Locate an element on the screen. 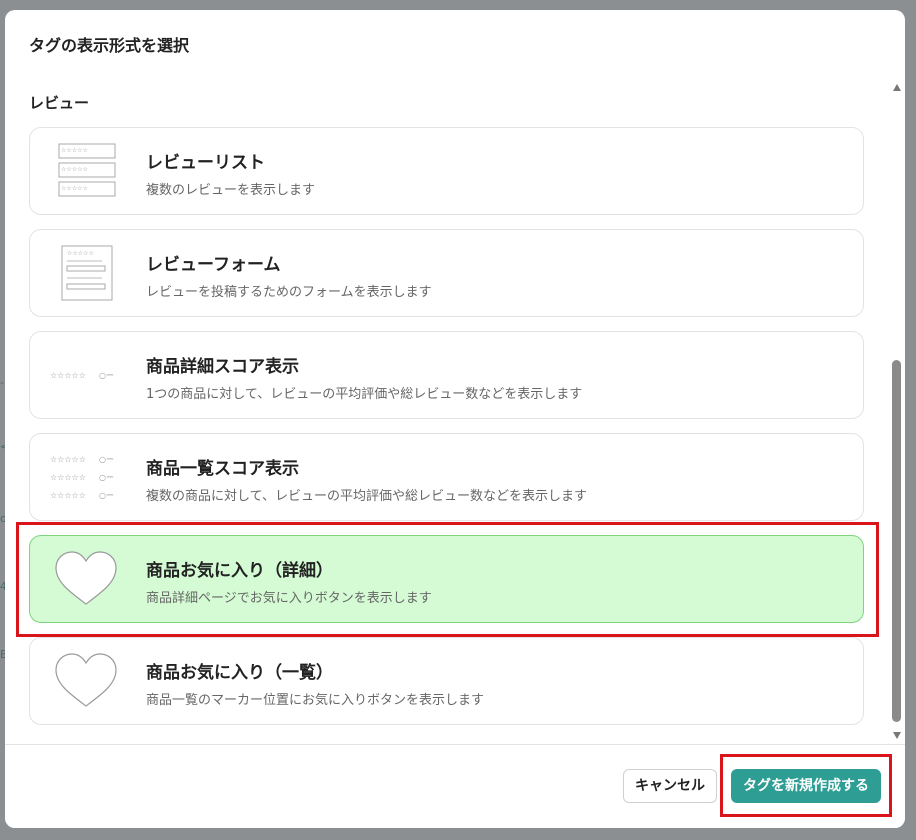 The height and width of the screenshot is (840, 916). option-favorite-detail: 商品お気に入り（詳細） 商品詳細ページでお気に入りボタンを表示します is located at coordinates (446, 579).